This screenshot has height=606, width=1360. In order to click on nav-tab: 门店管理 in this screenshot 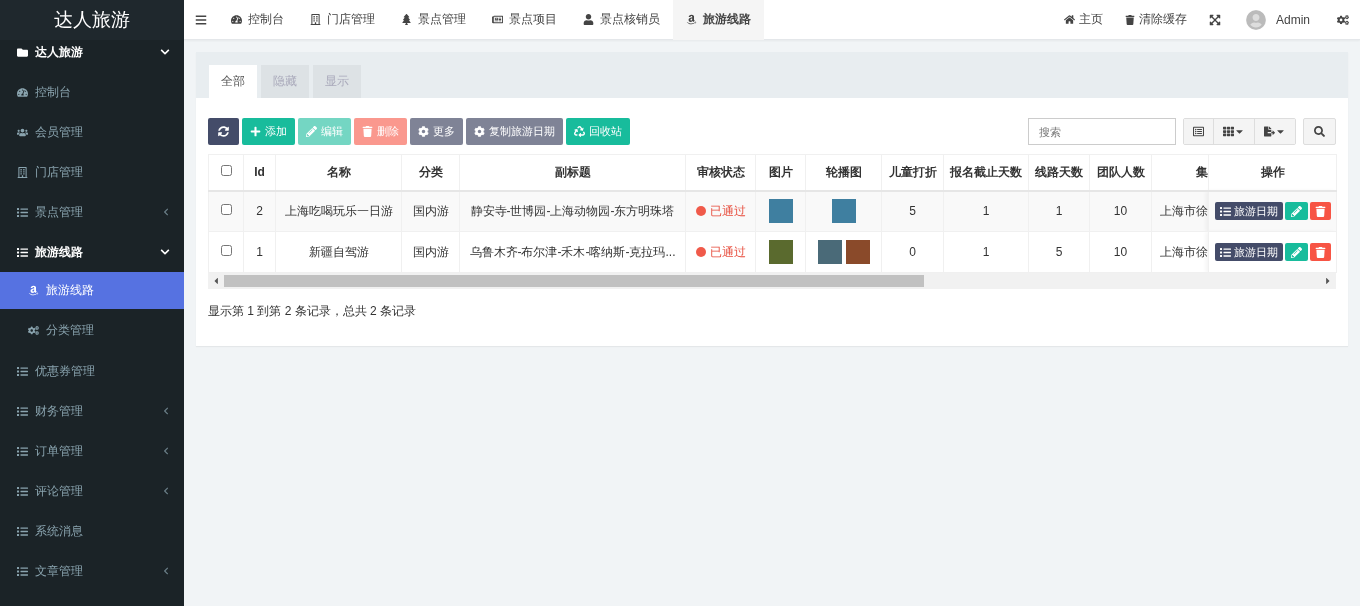, I will do `click(342, 20)`.